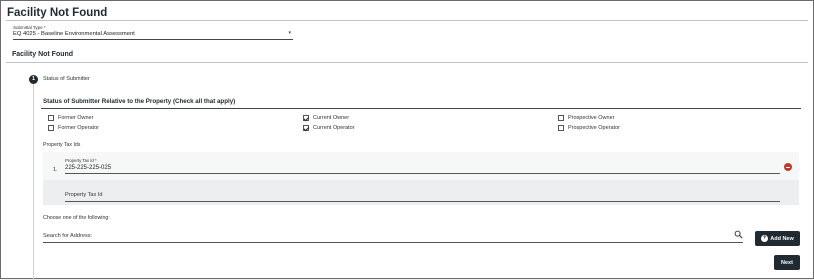  What do you see at coordinates (422, 169) in the screenshot?
I see `property-tax-id-field: 225-225-225-025` at bounding box center [422, 169].